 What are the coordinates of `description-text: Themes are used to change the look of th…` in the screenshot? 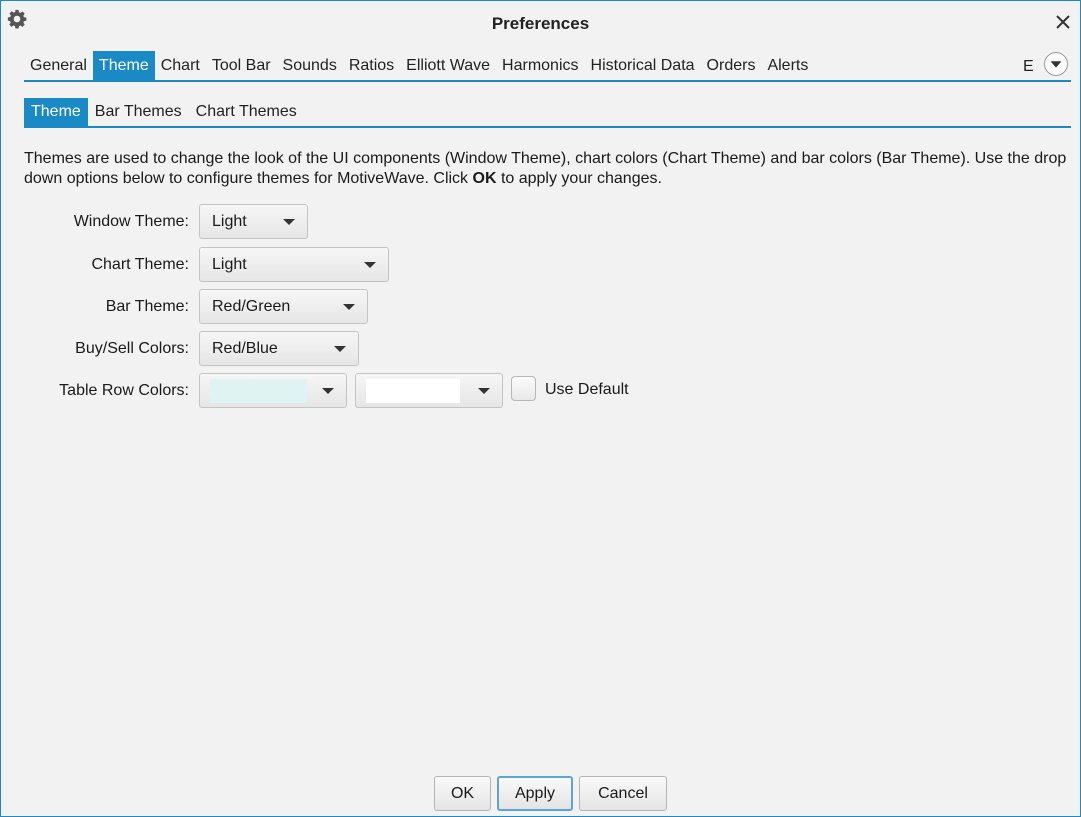 It's located at (549, 169).